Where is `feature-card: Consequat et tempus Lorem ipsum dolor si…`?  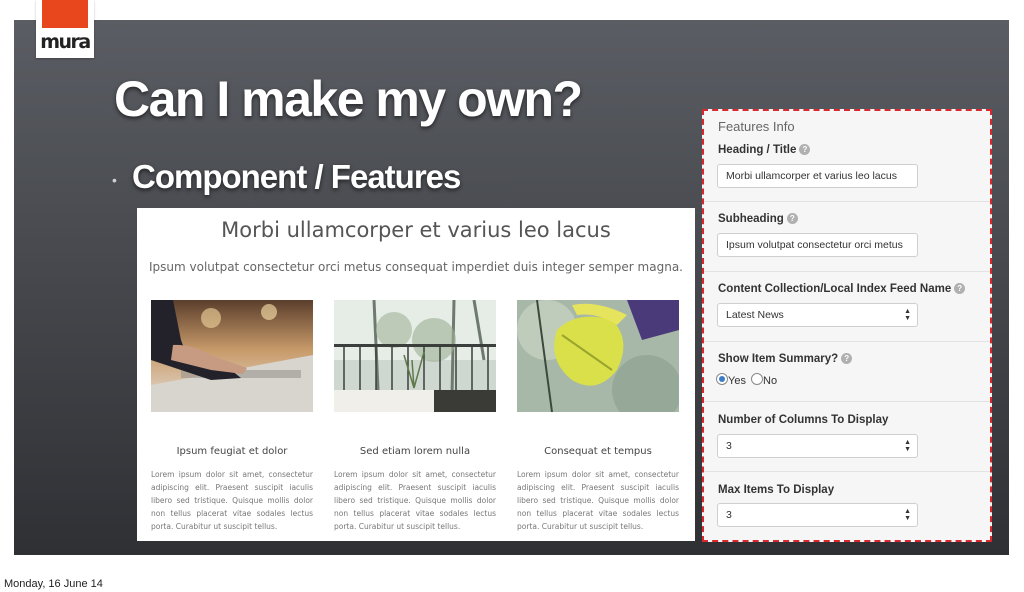
feature-card: Consequat et tempus Lorem ipsum dolor si… is located at coordinates (598, 416).